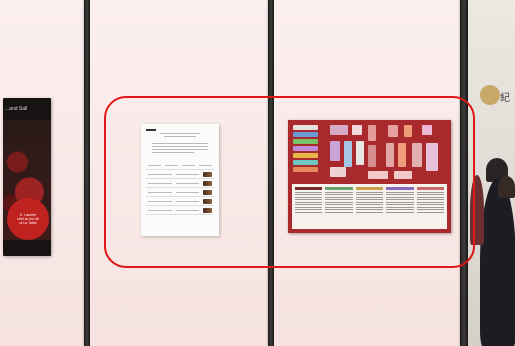 This screenshot has width=515, height=346. I want to click on floor-map-board, so click(369, 176).